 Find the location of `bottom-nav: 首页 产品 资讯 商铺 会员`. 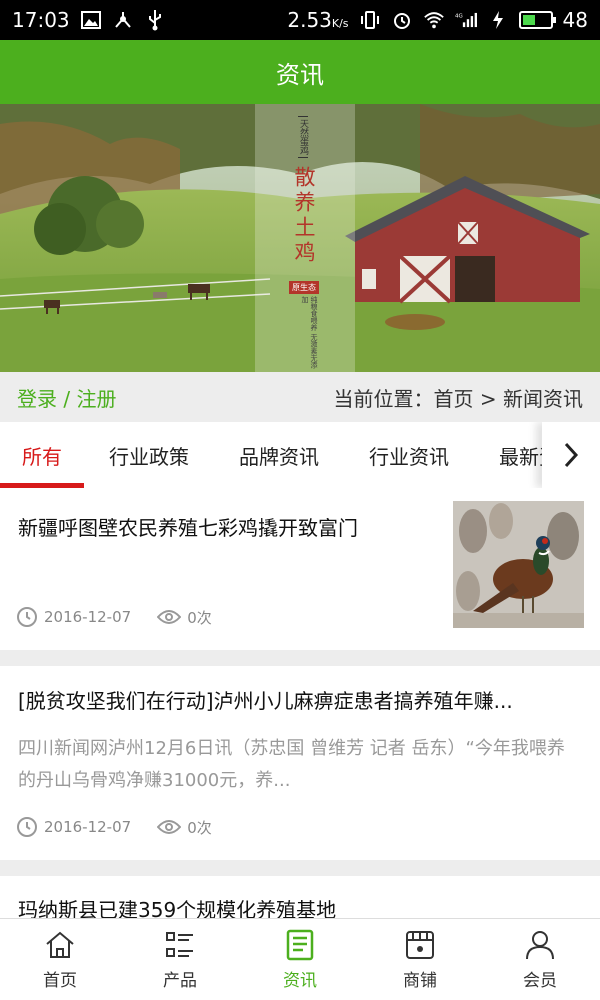

bottom-nav: 首页 产品 资讯 商铺 会员 is located at coordinates (300, 959).